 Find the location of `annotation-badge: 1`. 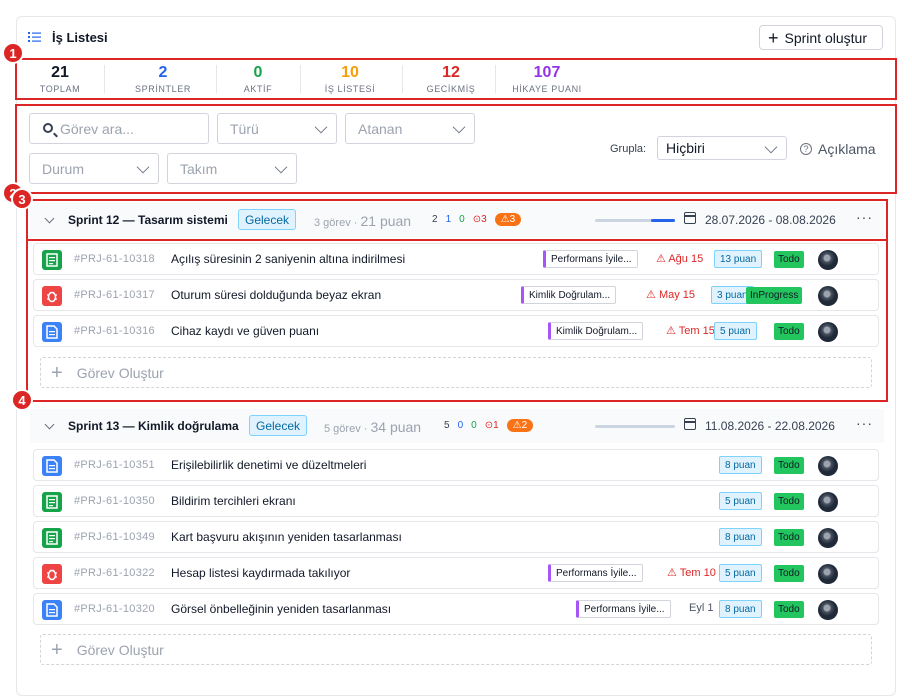

annotation-badge: 1 is located at coordinates (13, 53).